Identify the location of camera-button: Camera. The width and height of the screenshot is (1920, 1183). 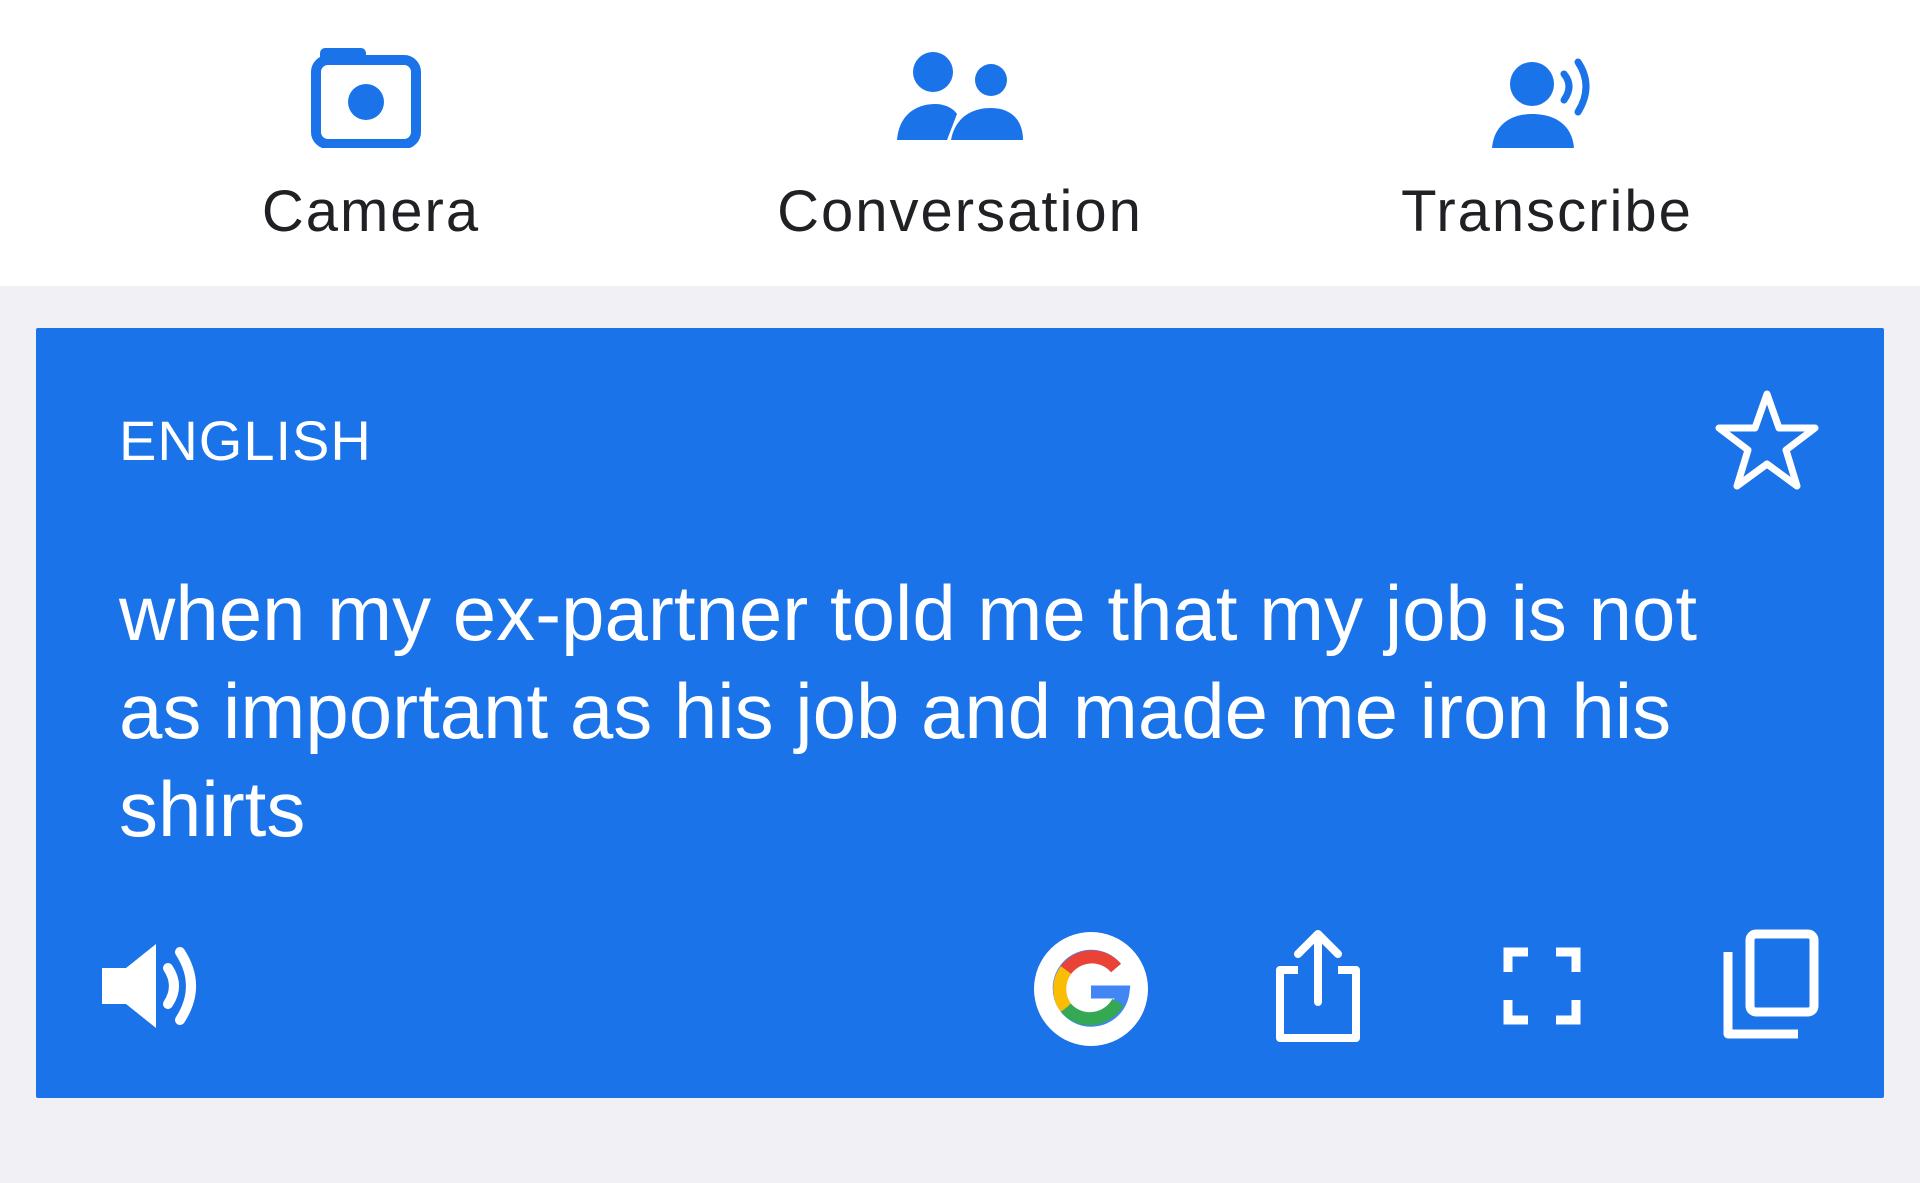
(371, 143).